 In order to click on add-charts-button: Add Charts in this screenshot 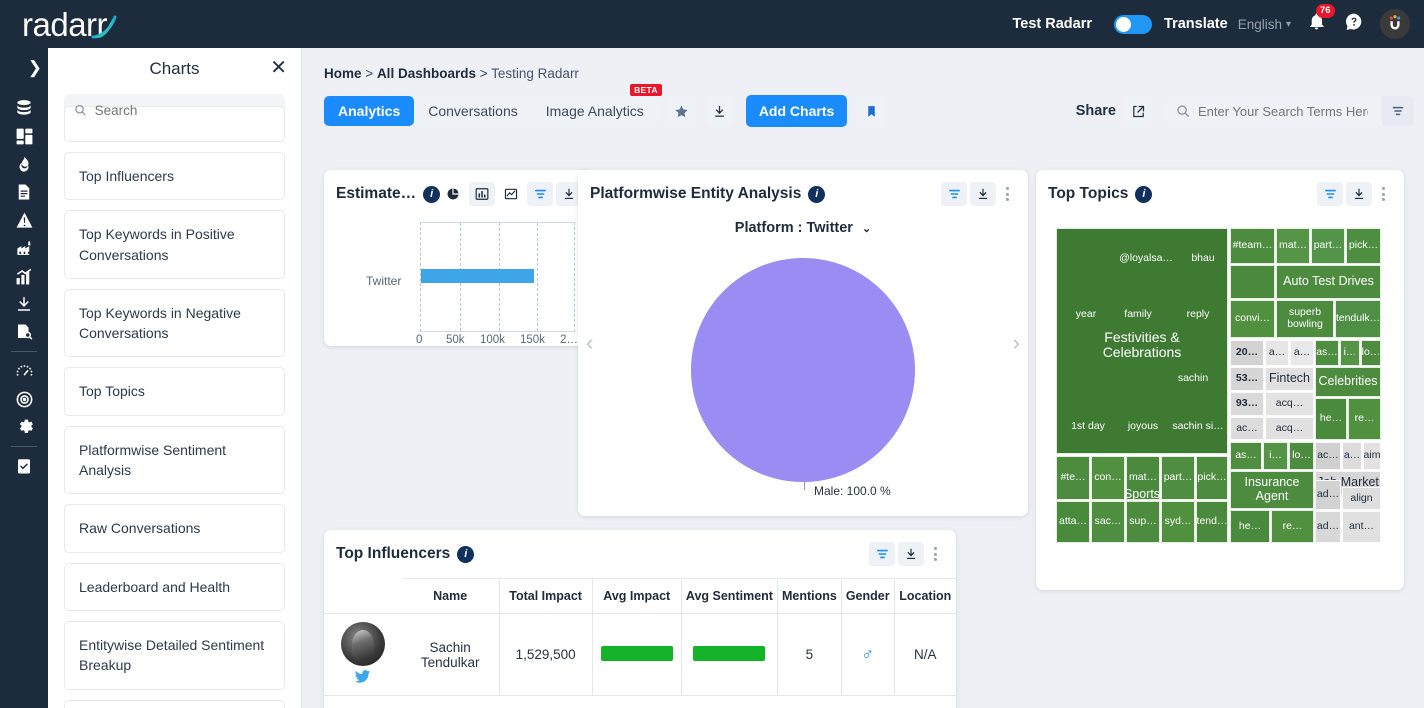, I will do `click(796, 111)`.